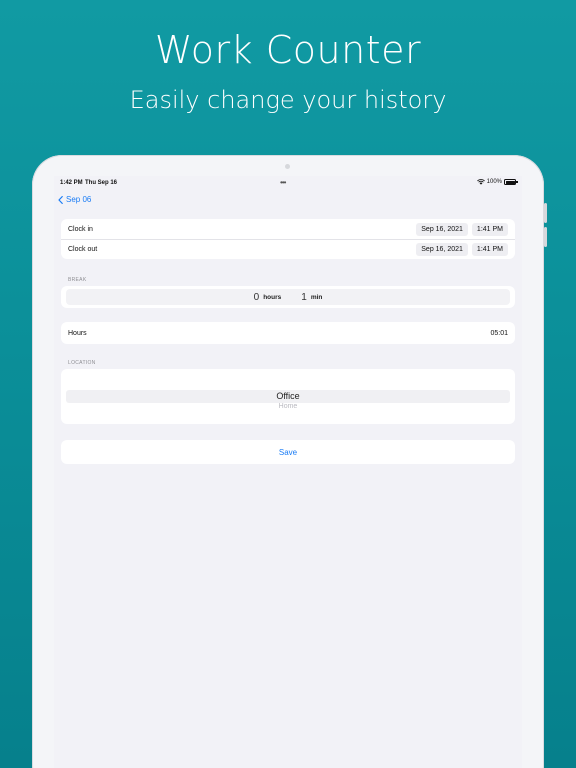  What do you see at coordinates (257, 297) in the screenshot?
I see `break-hours-value: 0` at bounding box center [257, 297].